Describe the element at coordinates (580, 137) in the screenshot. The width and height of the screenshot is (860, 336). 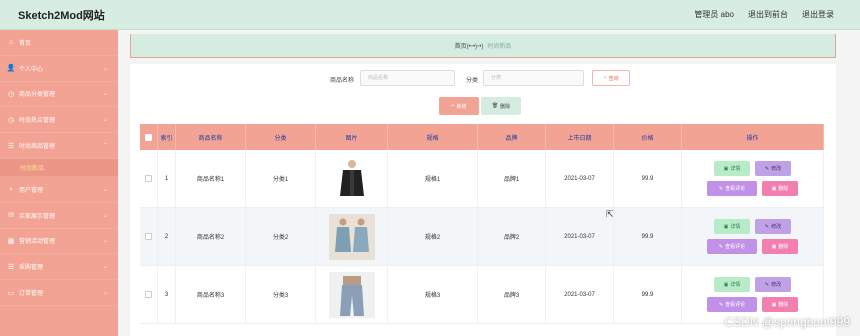
I see `col-header-date: 上市日期` at that location.